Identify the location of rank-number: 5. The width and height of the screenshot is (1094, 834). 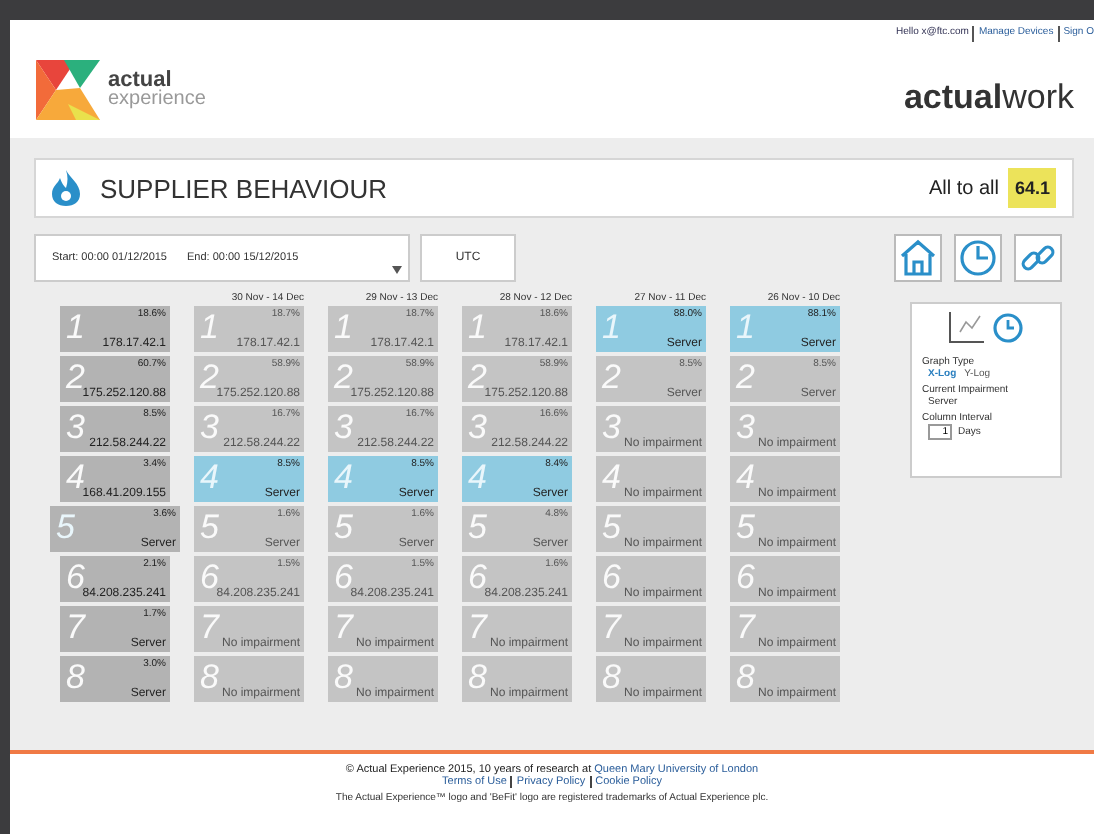
(65, 528).